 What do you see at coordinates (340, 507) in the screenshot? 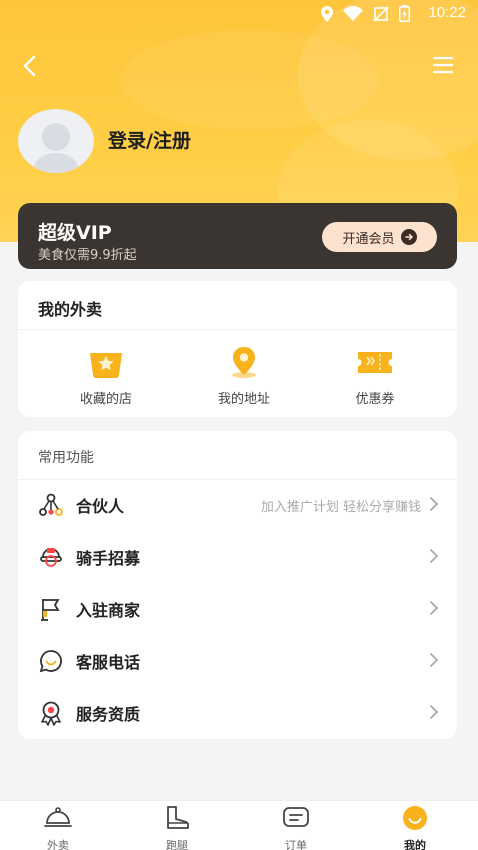
I see `function-hint: 加入推广计划 轻松分享赚钱` at bounding box center [340, 507].